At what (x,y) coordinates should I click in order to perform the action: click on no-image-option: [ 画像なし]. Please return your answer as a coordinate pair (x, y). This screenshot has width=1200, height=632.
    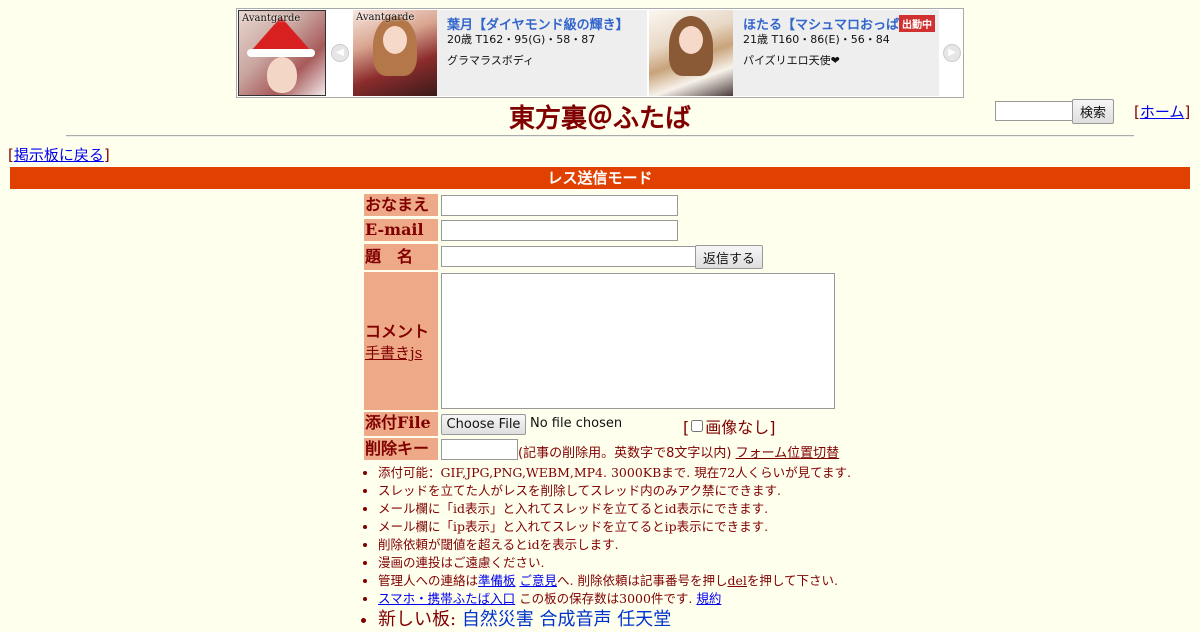
    Looking at the image, I should click on (729, 426).